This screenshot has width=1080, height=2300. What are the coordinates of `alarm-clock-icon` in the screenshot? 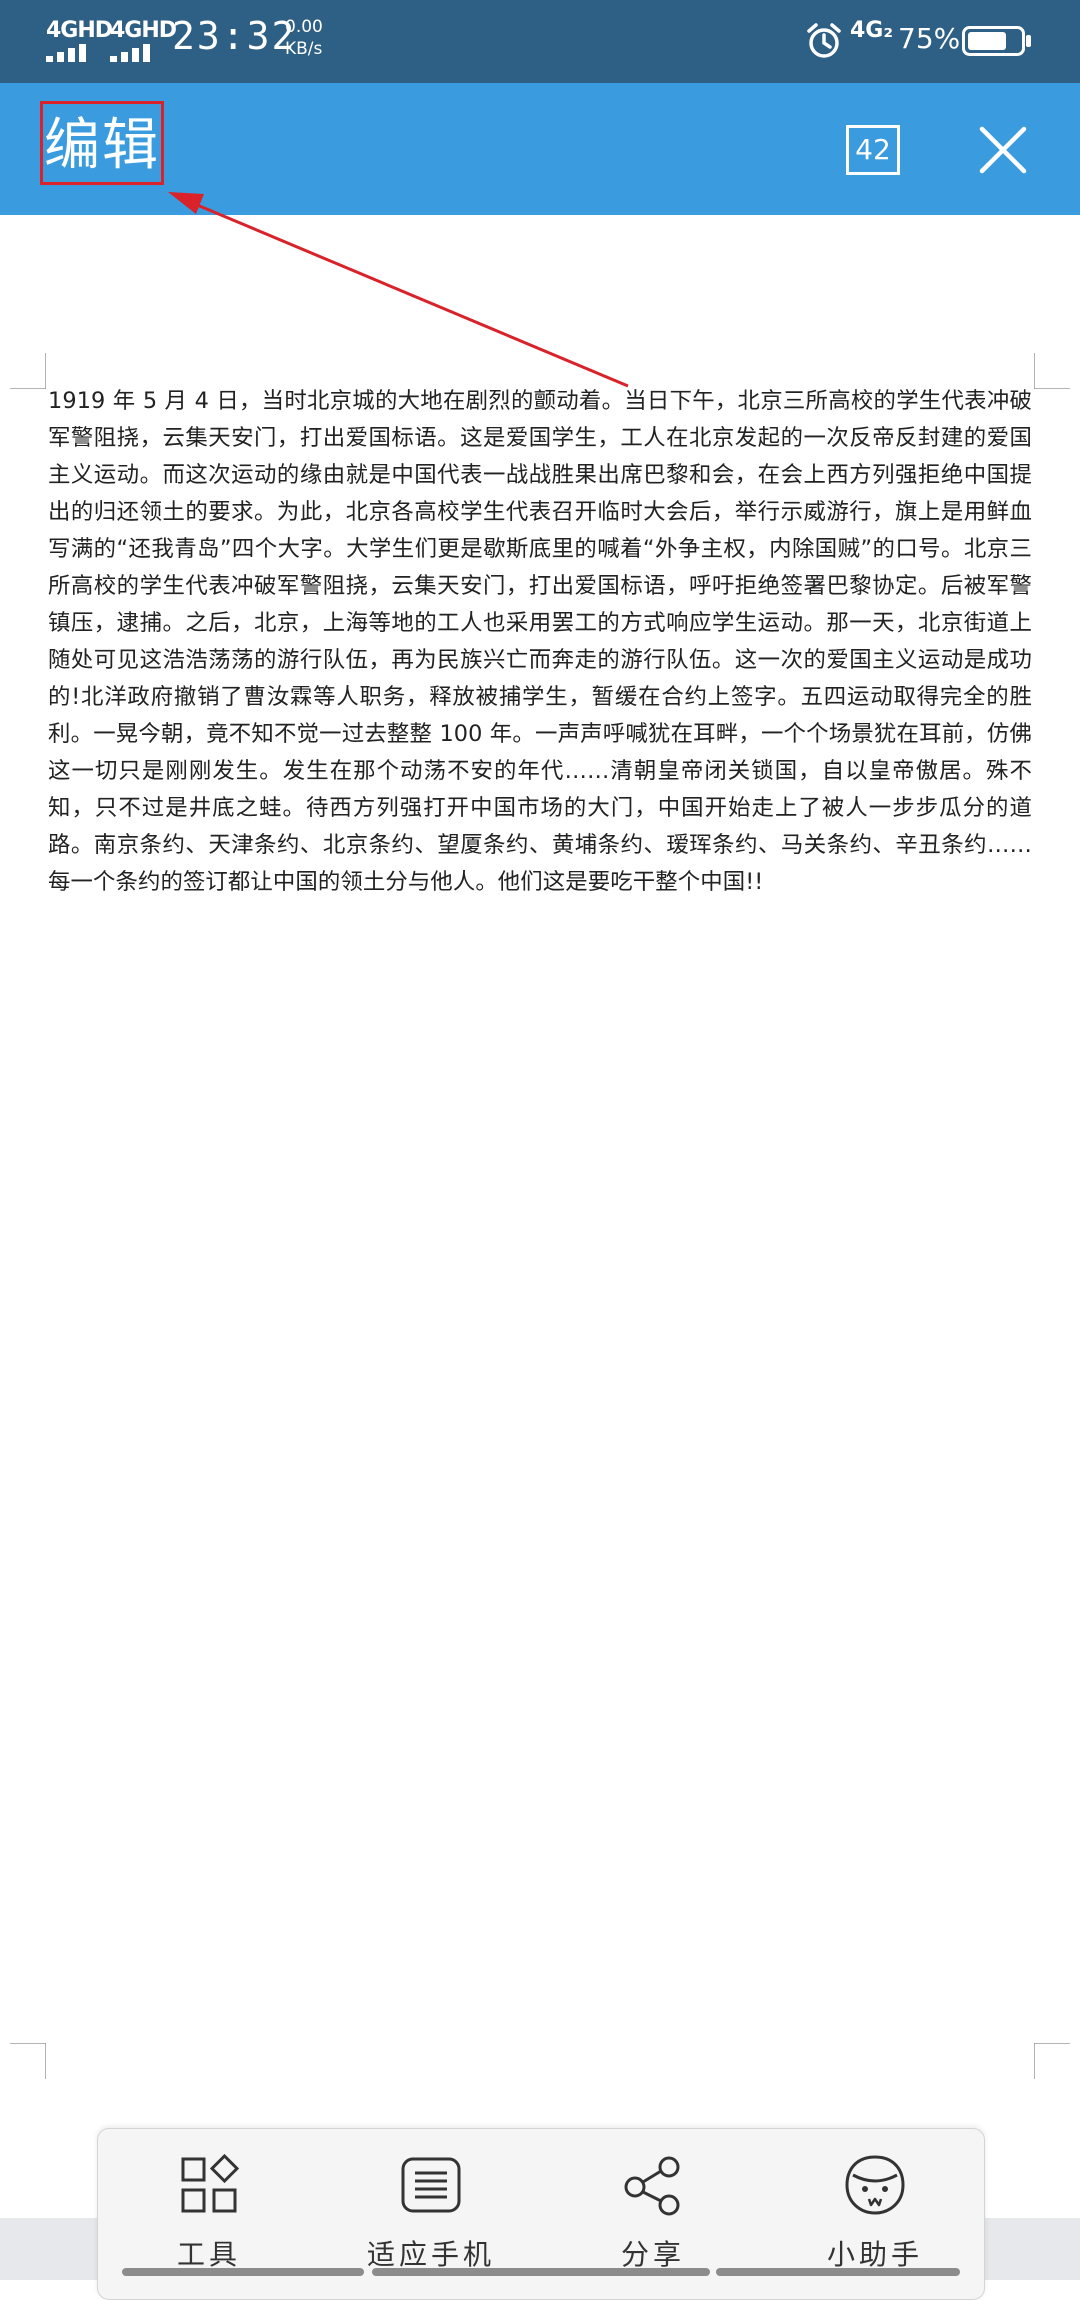 It's located at (824, 40).